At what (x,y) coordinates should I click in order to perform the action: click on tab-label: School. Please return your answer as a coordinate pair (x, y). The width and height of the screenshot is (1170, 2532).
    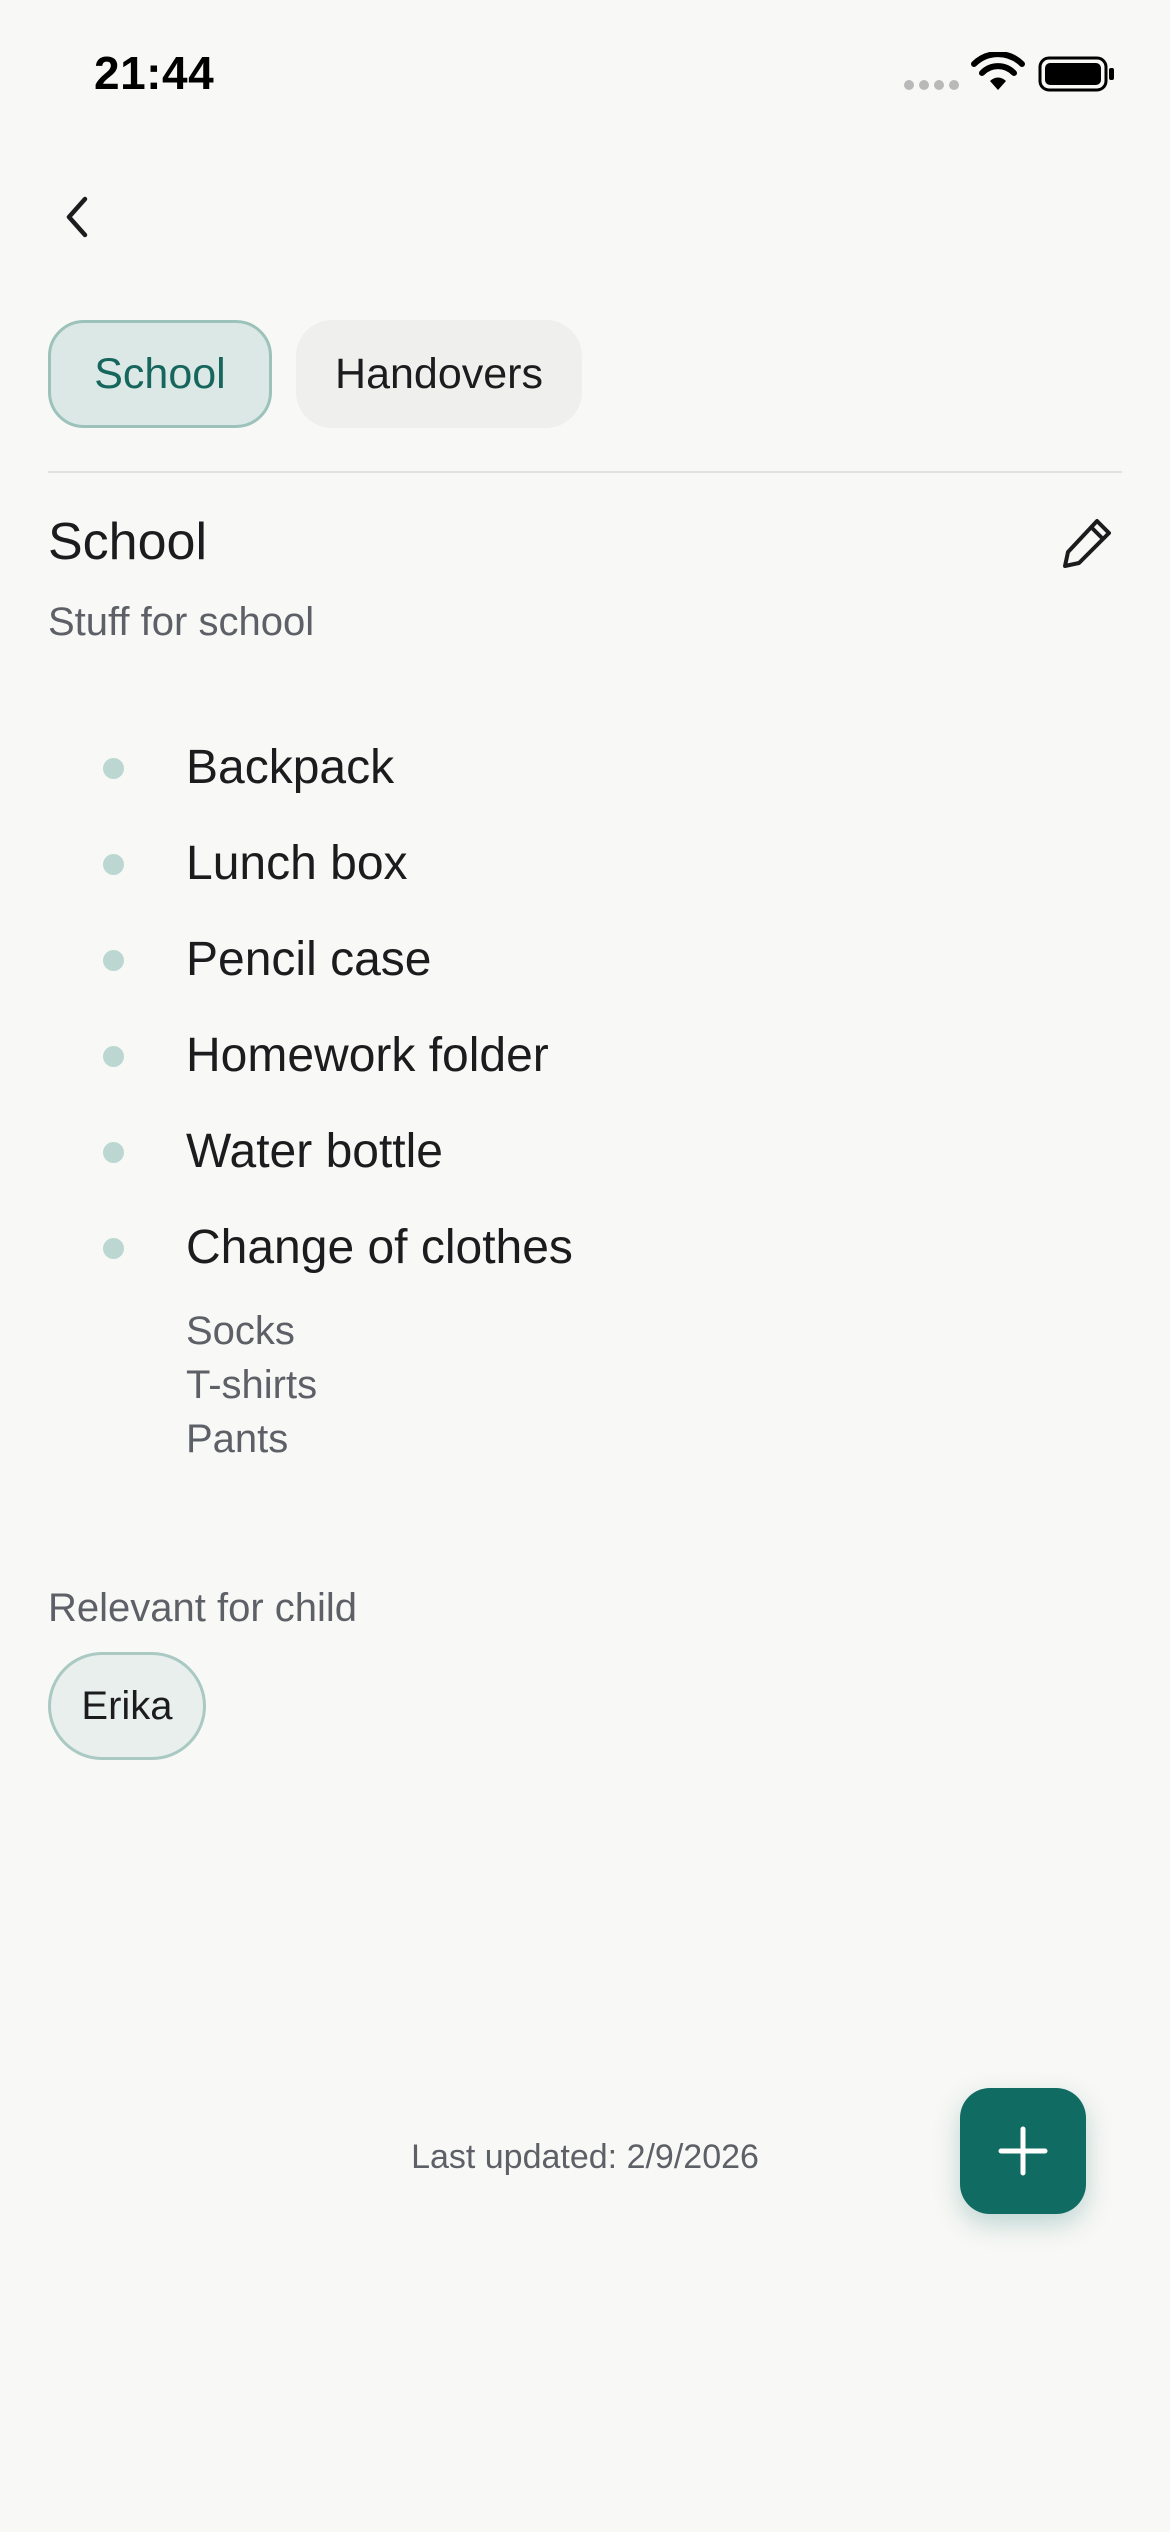
    Looking at the image, I should click on (160, 373).